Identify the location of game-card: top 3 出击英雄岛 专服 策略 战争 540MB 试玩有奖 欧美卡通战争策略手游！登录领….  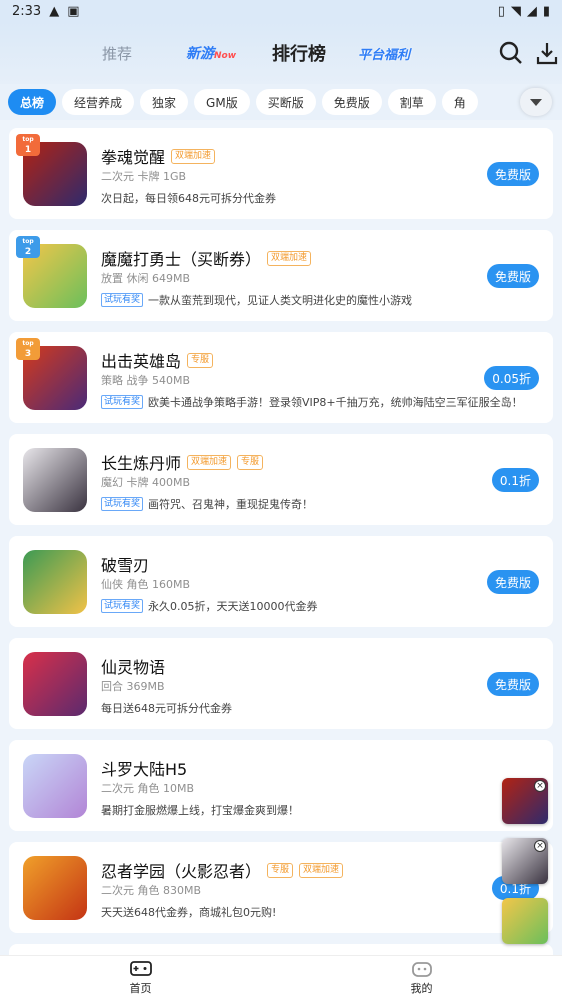
(281, 377).